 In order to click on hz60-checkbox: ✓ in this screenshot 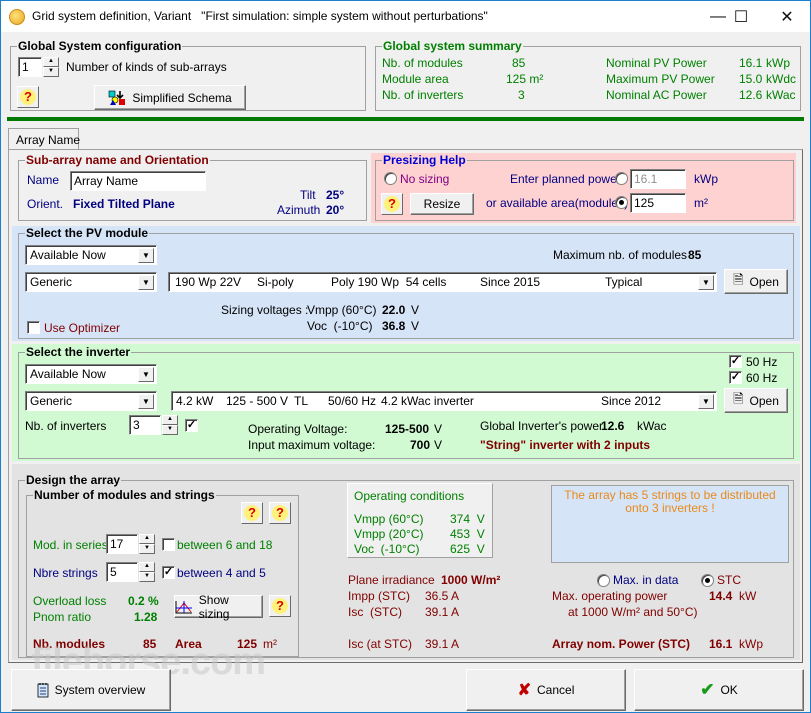, I will do `click(735, 377)`.